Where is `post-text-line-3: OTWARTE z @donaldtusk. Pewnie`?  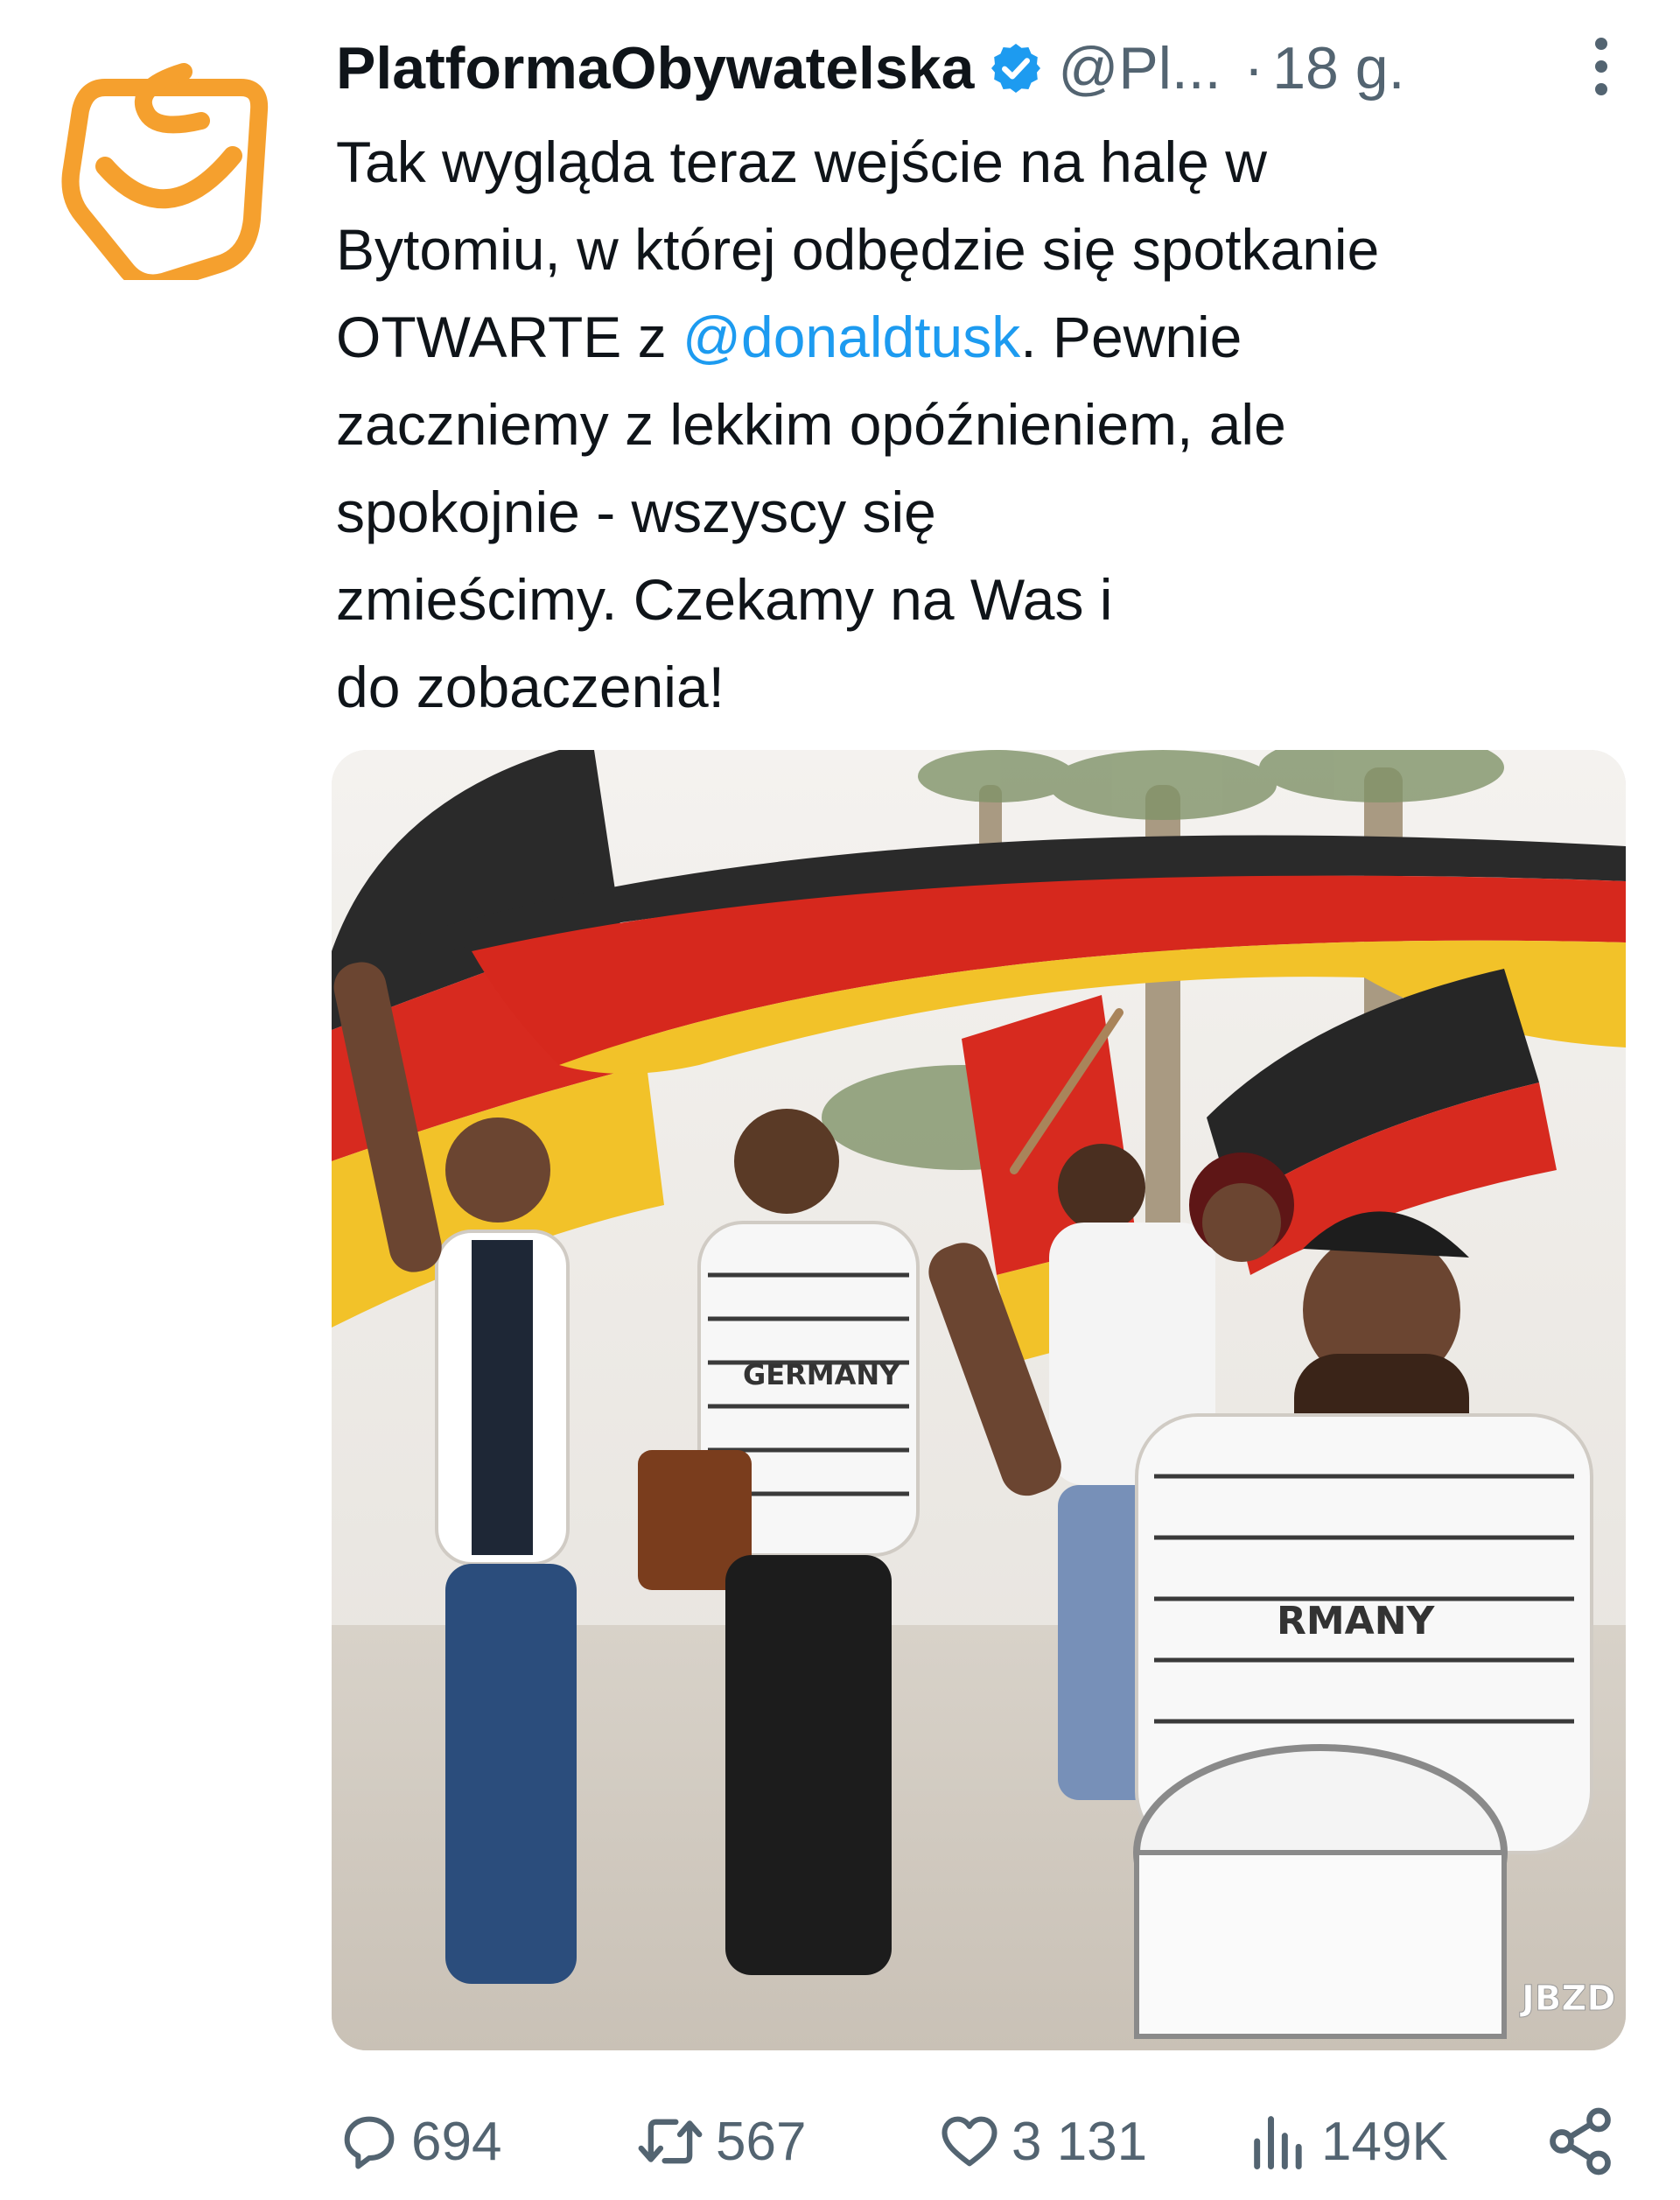
post-text-line-3: OTWARTE z @donaldtusk. Pewnie is located at coordinates (983, 337).